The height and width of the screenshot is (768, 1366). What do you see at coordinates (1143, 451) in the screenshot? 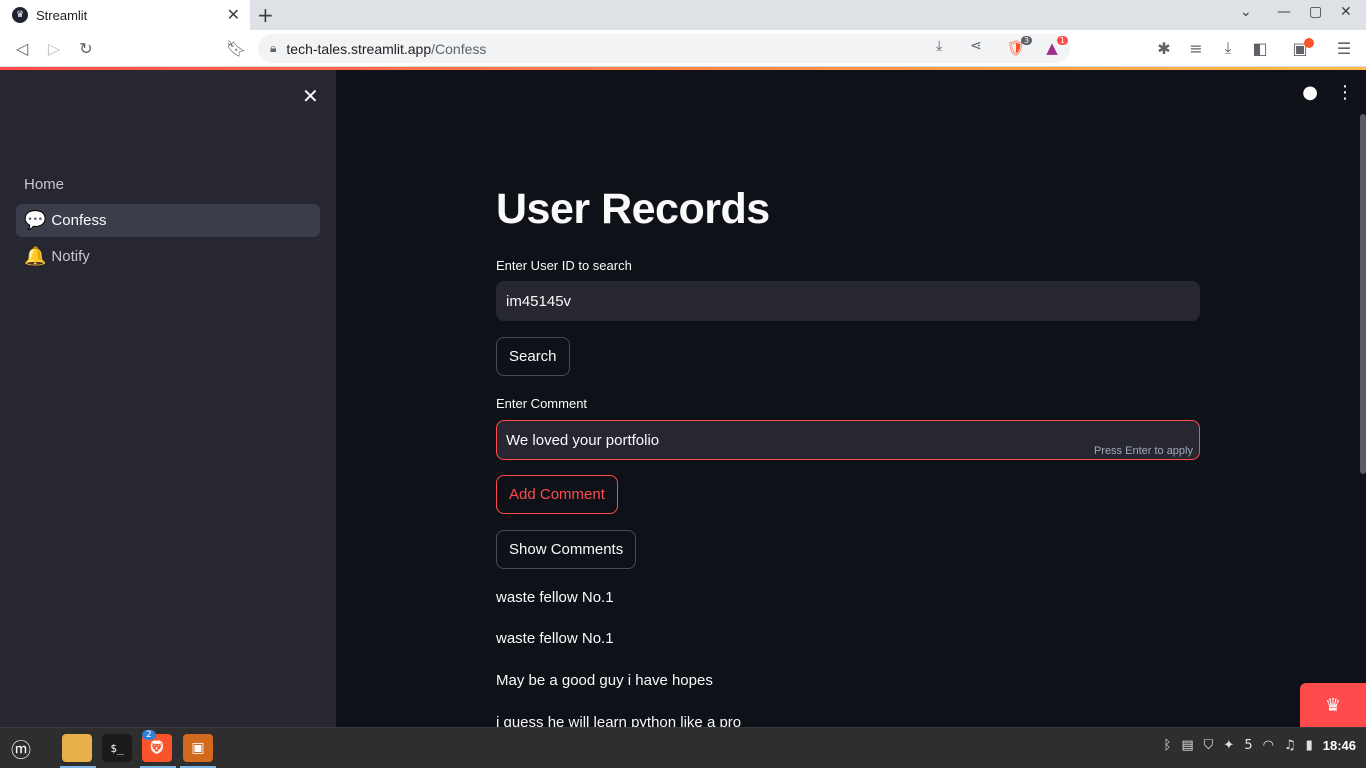
I see `input-hint: Press Enter to apply` at bounding box center [1143, 451].